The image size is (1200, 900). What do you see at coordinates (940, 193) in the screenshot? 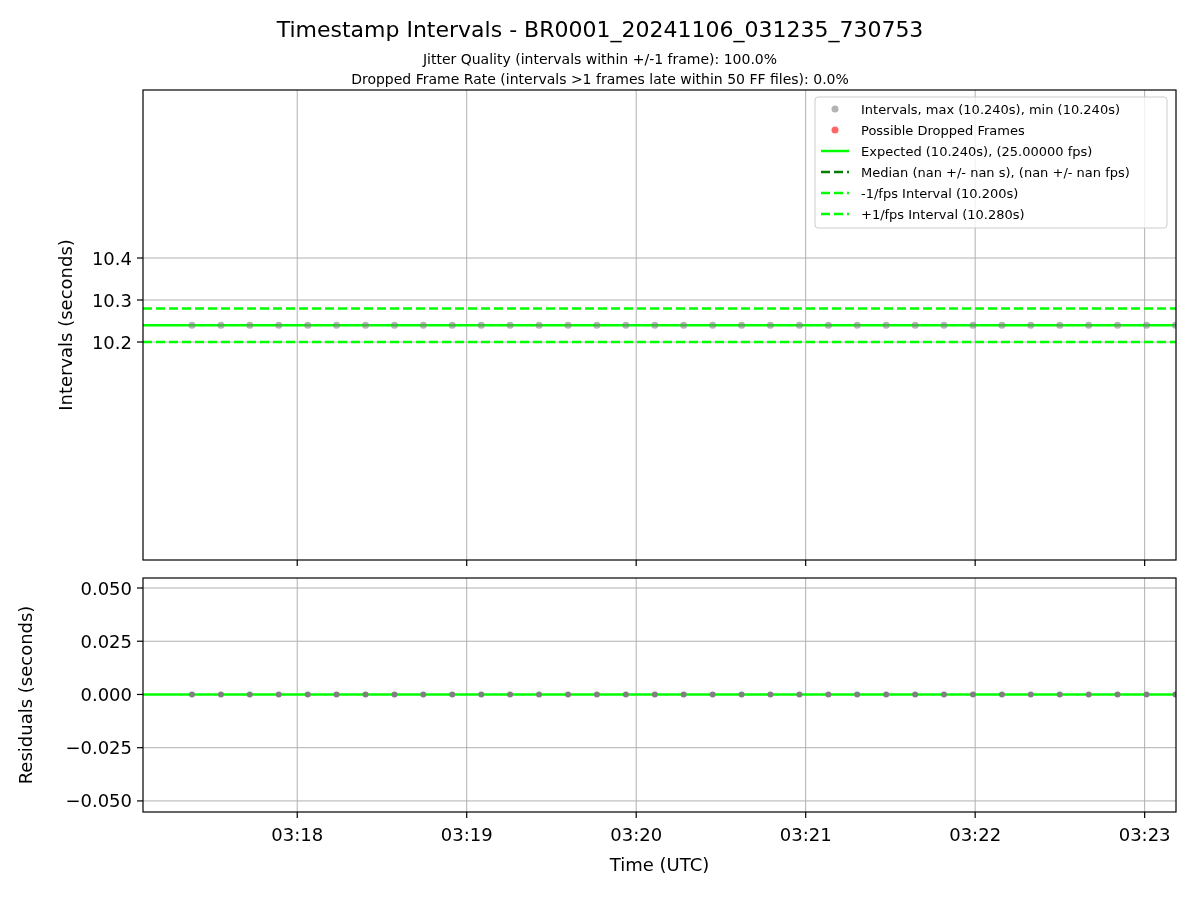
I see `legend-label: -1/fps Interval (10.200s)` at bounding box center [940, 193].